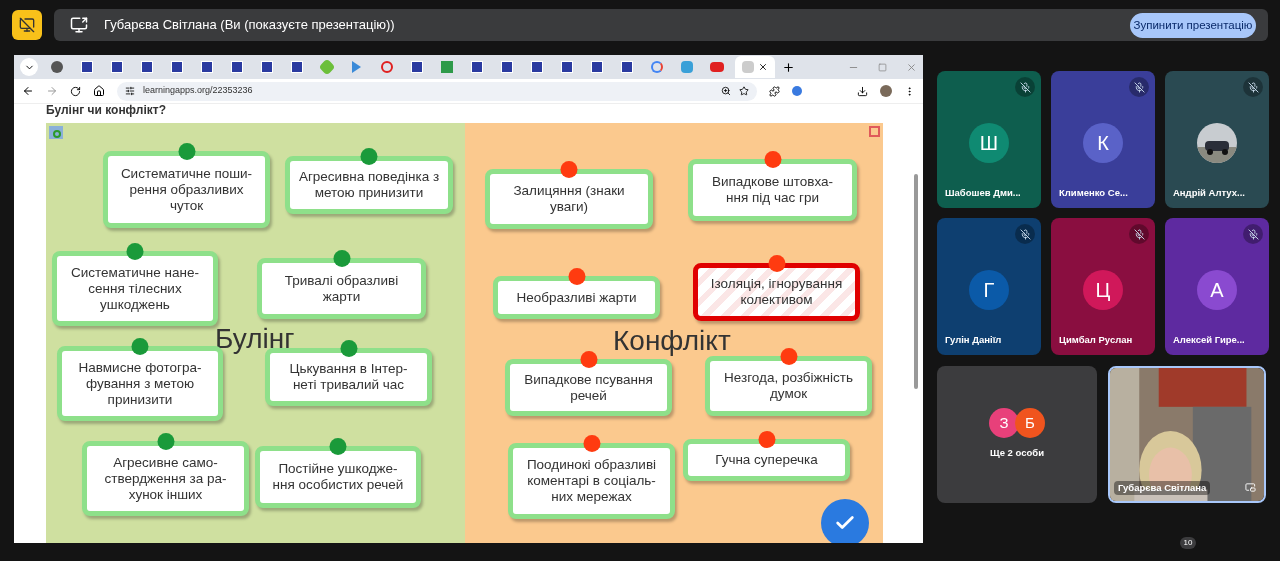 This screenshot has width=1280, height=561. Describe the element at coordinates (27, 25) in the screenshot. I see `presentation-off-icon` at that location.